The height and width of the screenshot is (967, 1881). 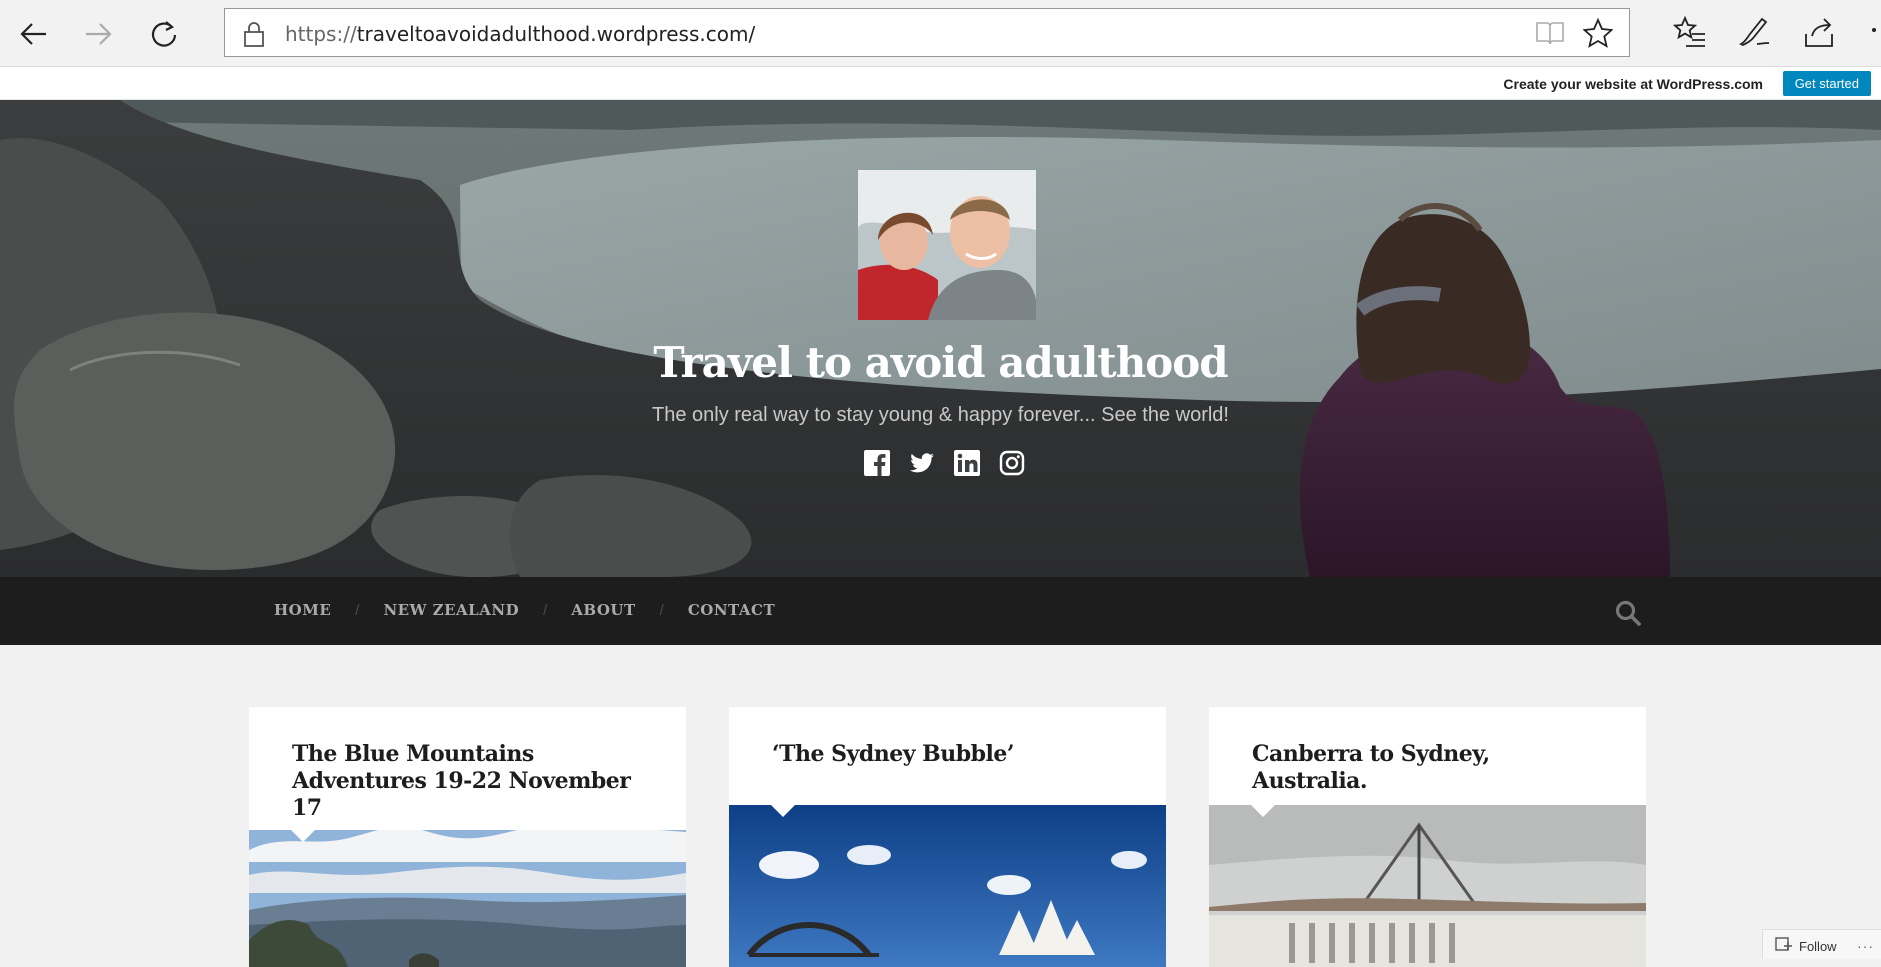 I want to click on blue-mountains-image, so click(x=467, y=894).